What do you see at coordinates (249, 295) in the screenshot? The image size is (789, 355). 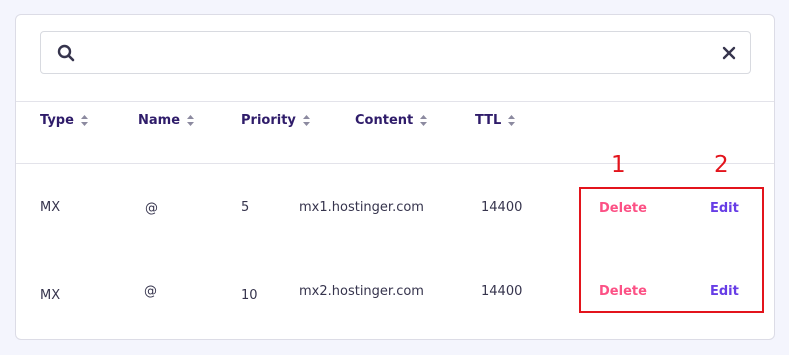 I see `record-priority: 10` at bounding box center [249, 295].